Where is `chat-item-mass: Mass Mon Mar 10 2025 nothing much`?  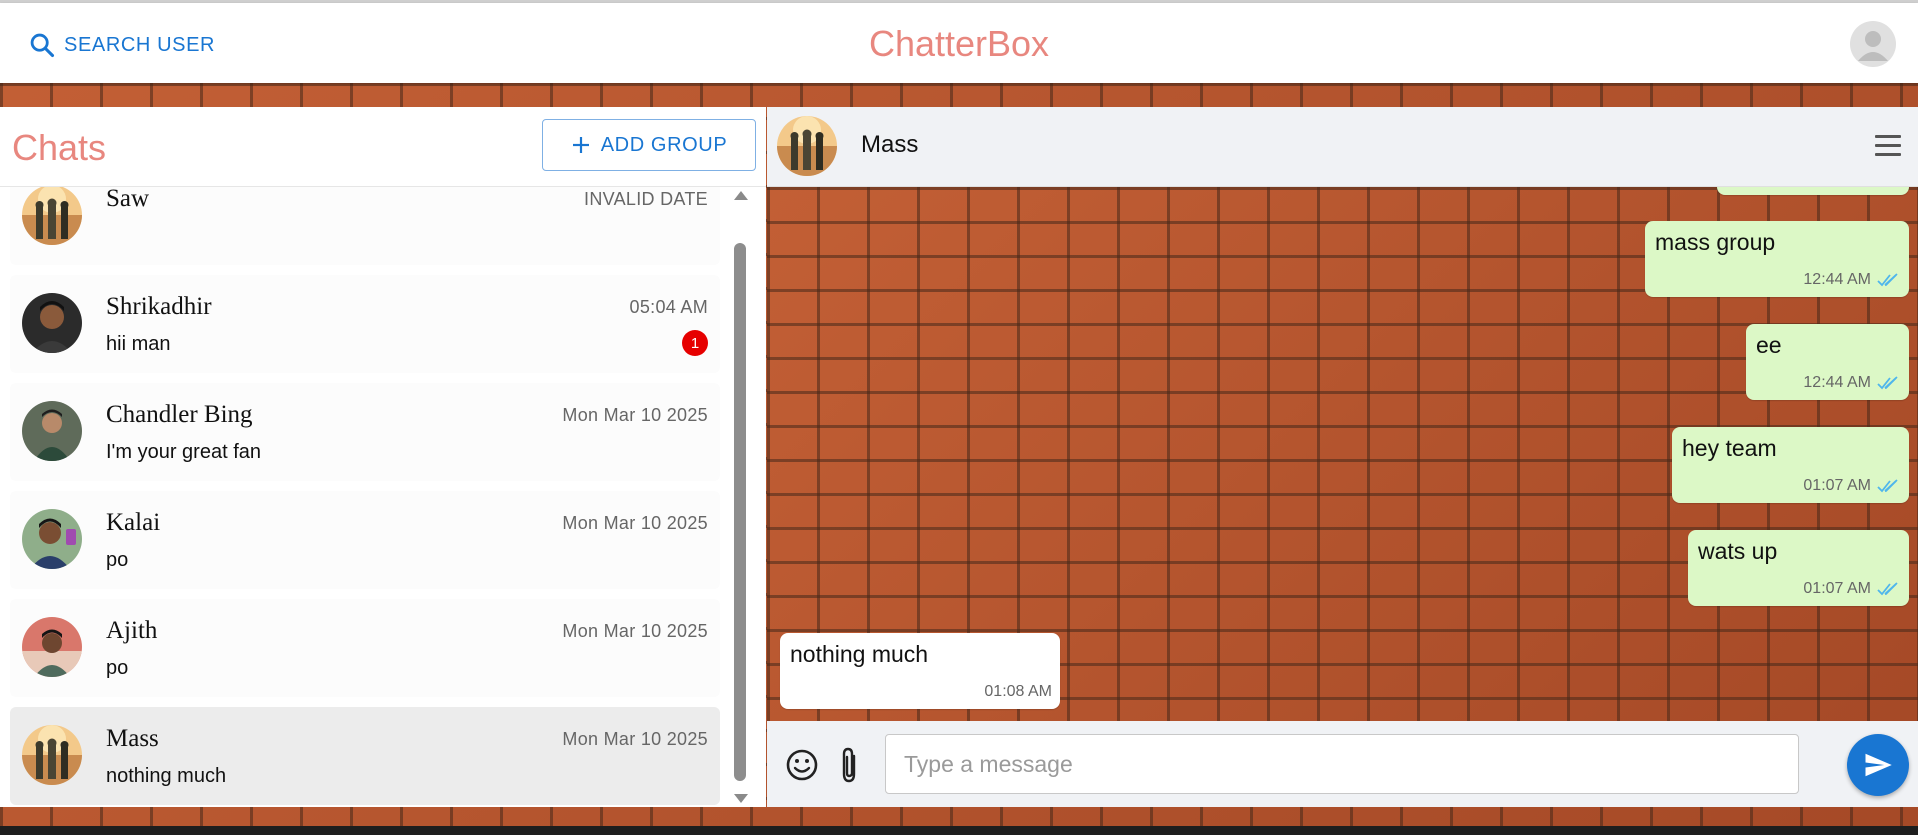
chat-item-mass: Mass Mon Mar 10 2025 nothing much is located at coordinates (365, 756).